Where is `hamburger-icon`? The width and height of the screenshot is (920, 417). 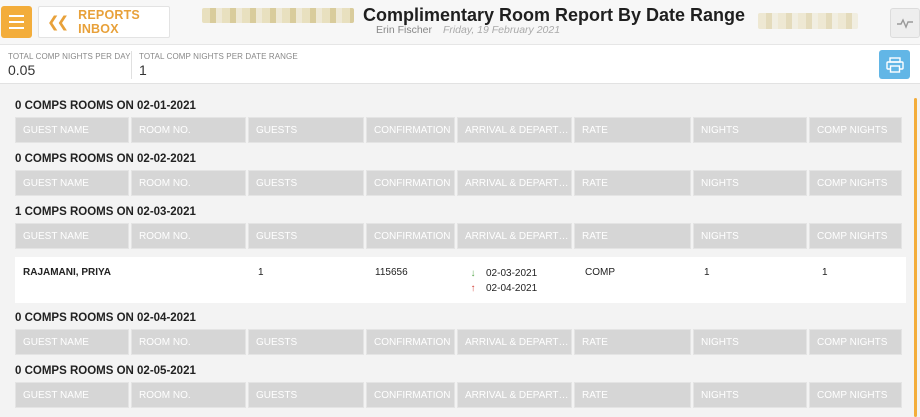 hamburger-icon is located at coordinates (16, 16).